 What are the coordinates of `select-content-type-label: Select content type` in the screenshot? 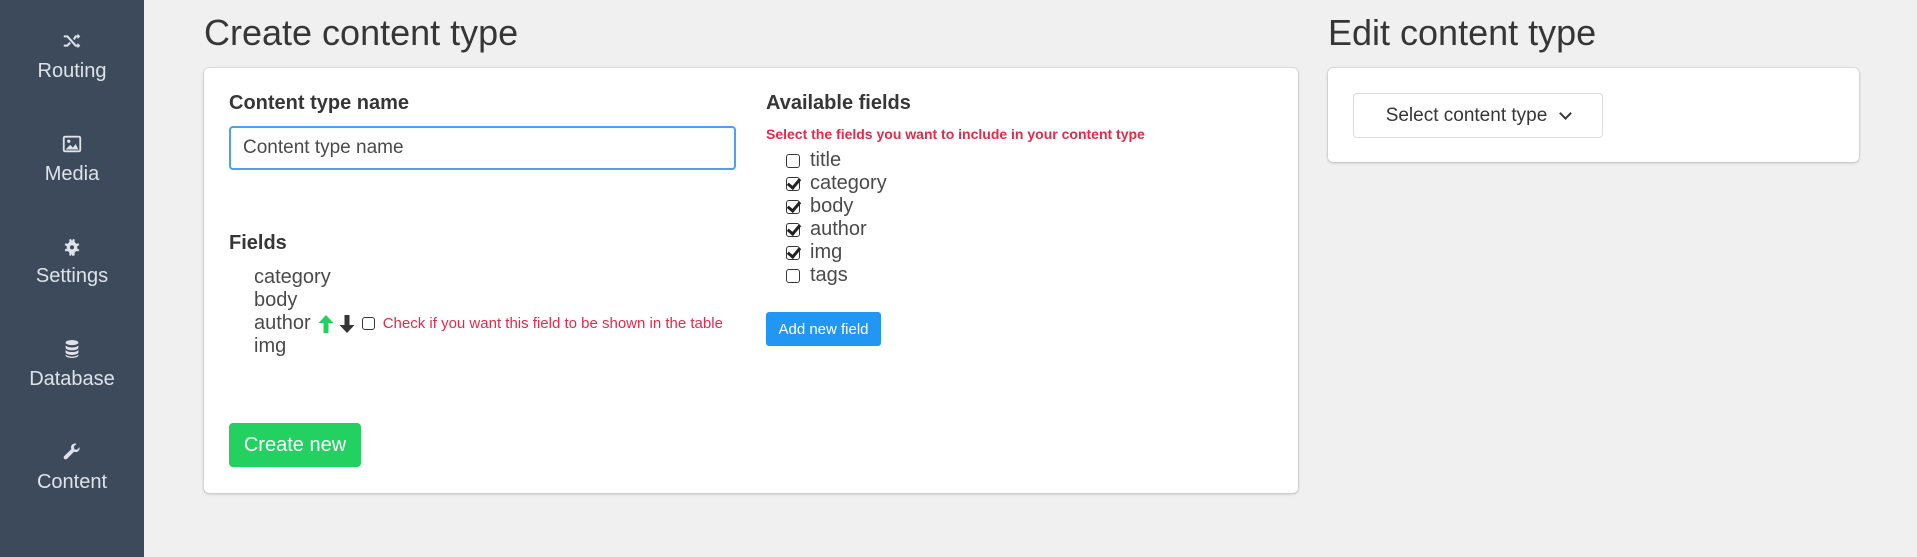 It's located at (1466, 115).